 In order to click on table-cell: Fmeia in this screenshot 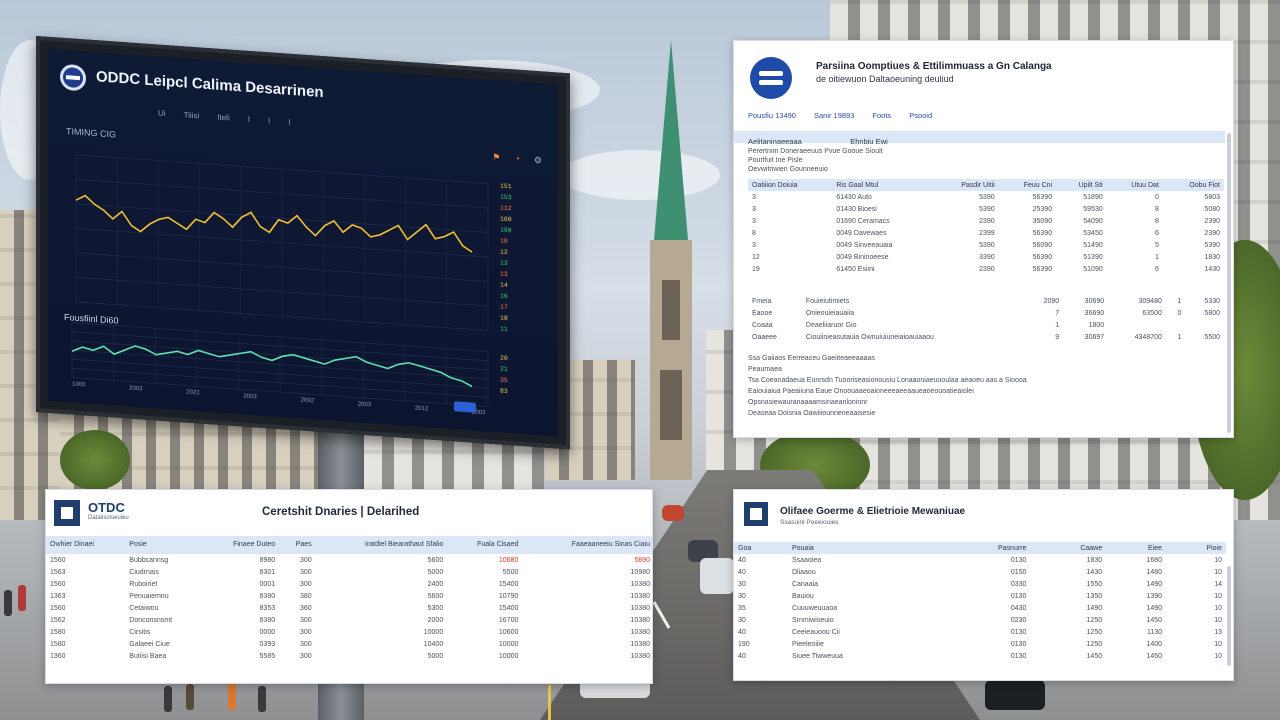, I will do `click(762, 301)`.